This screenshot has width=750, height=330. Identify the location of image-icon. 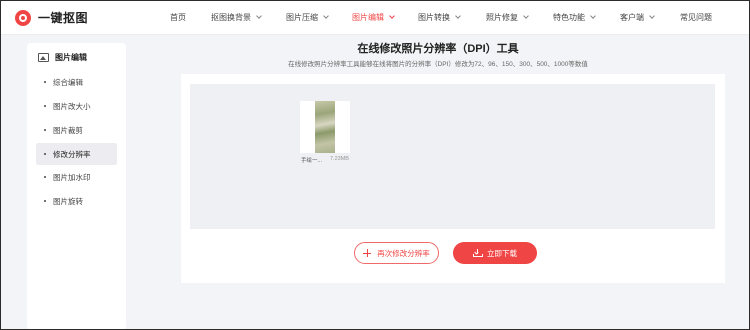
(43, 57).